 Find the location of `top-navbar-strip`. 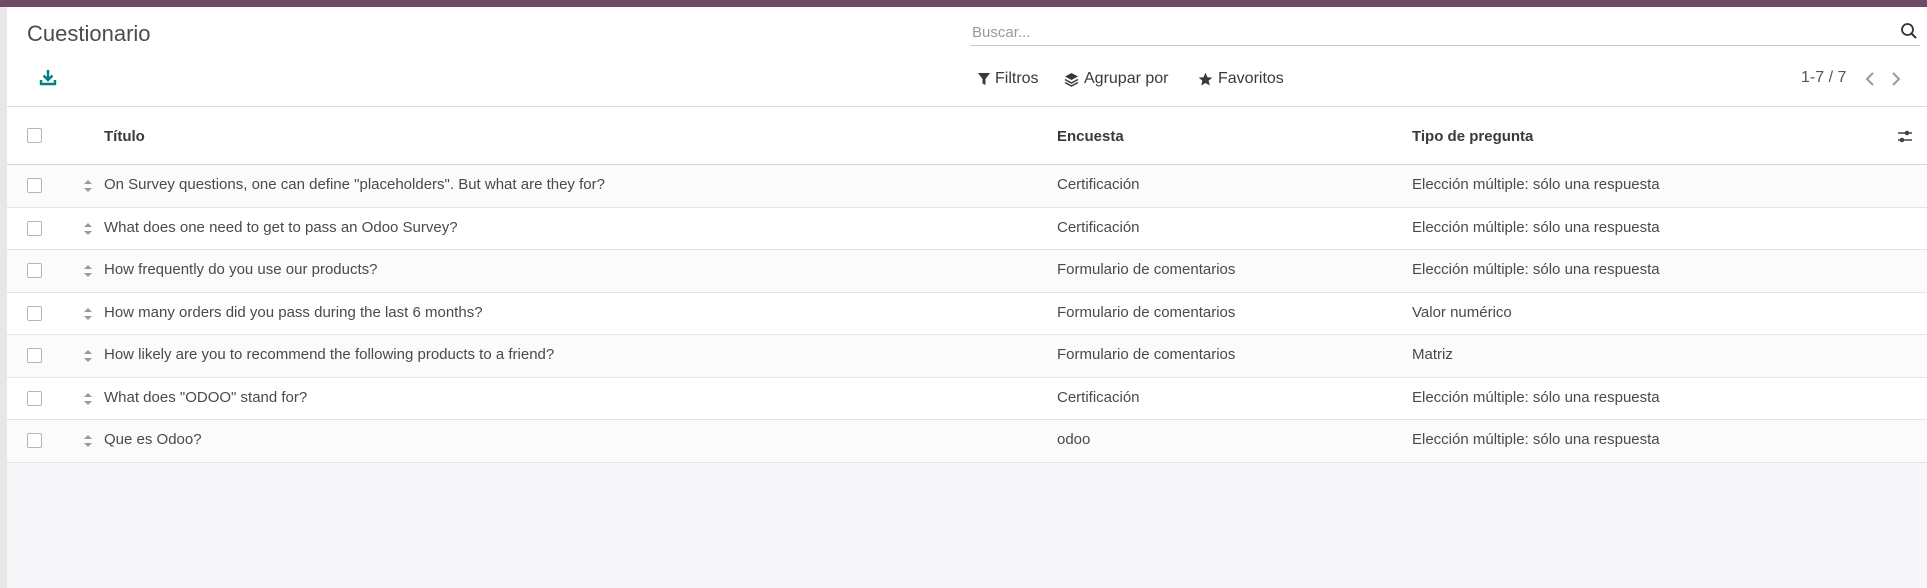

top-navbar-strip is located at coordinates (963, 3).